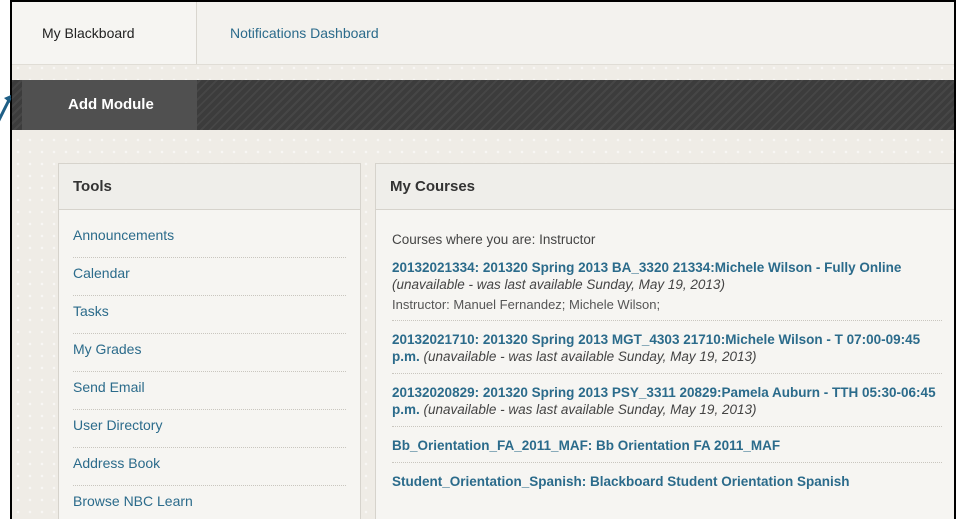  I want to click on tool-link-user-directory: User Directory, so click(209, 429).